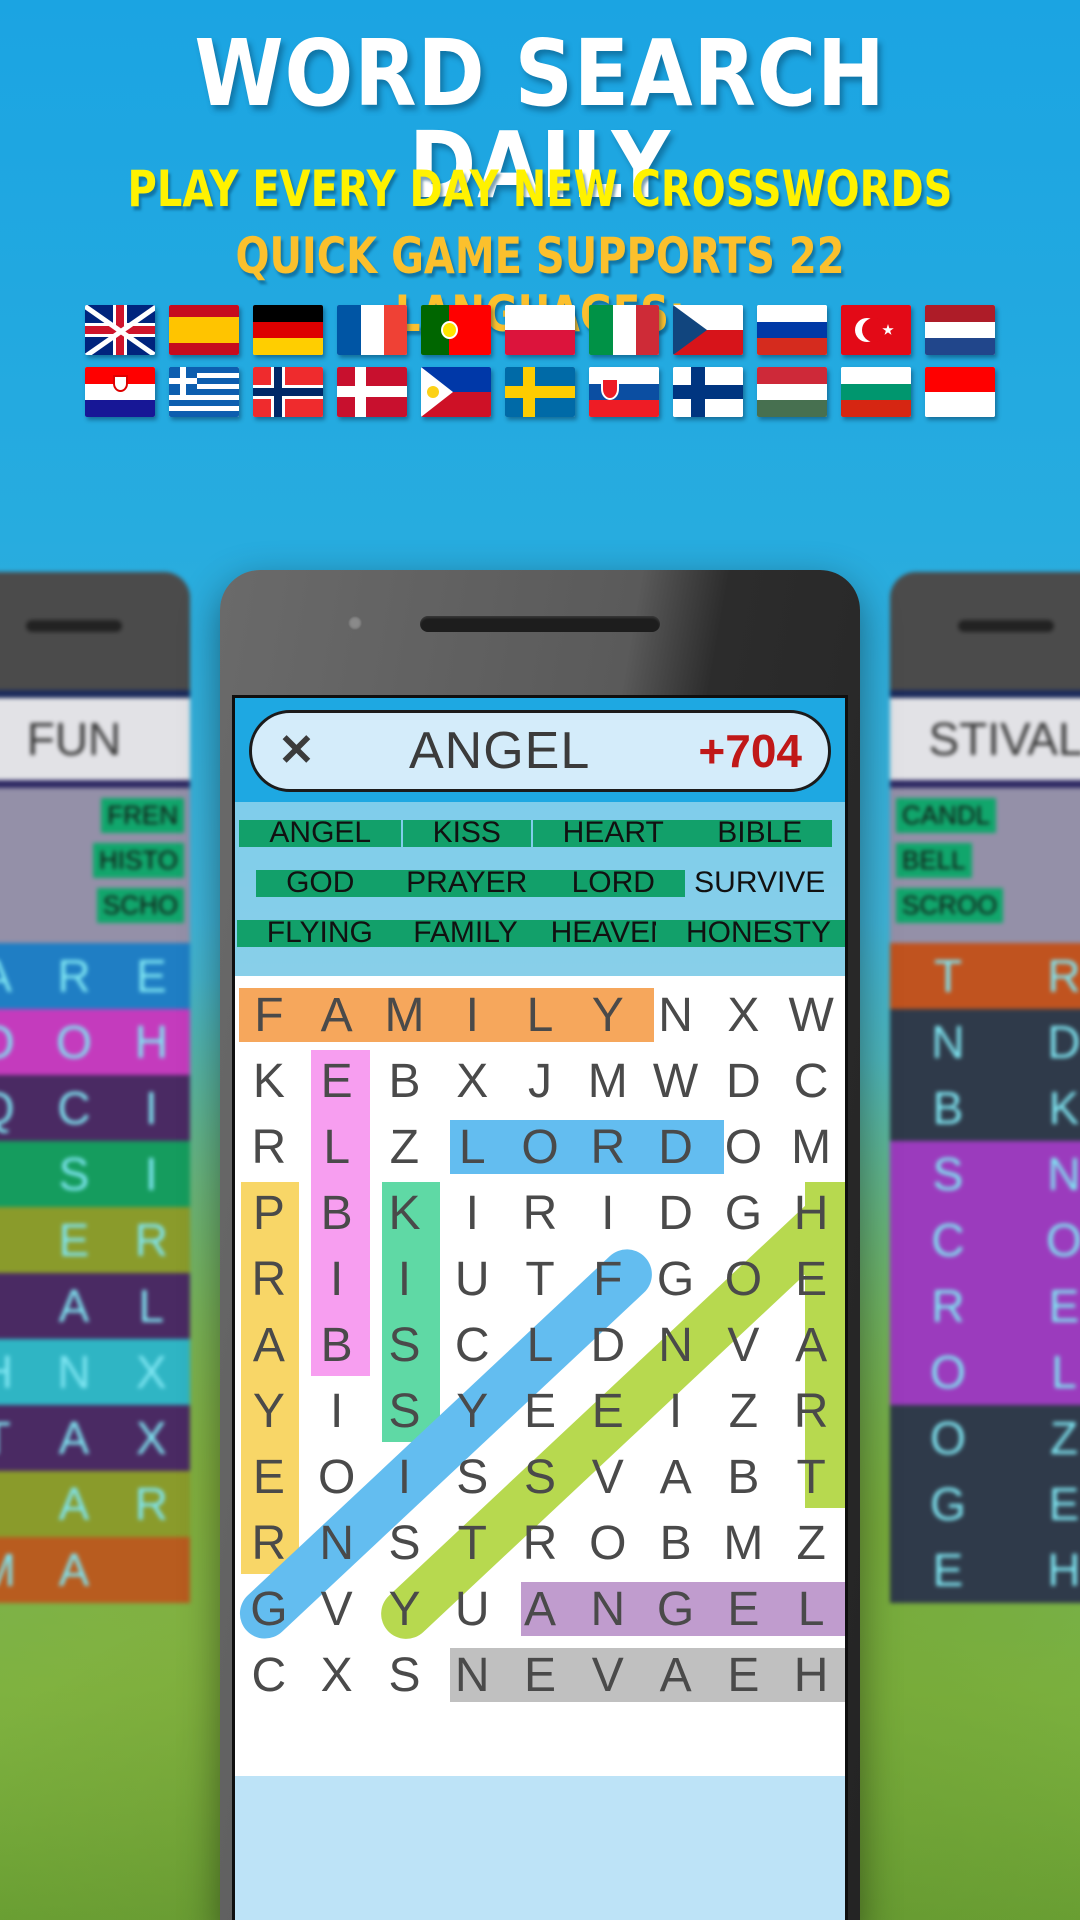  What do you see at coordinates (540, 1081) in the screenshot?
I see `grid-cell: J` at bounding box center [540, 1081].